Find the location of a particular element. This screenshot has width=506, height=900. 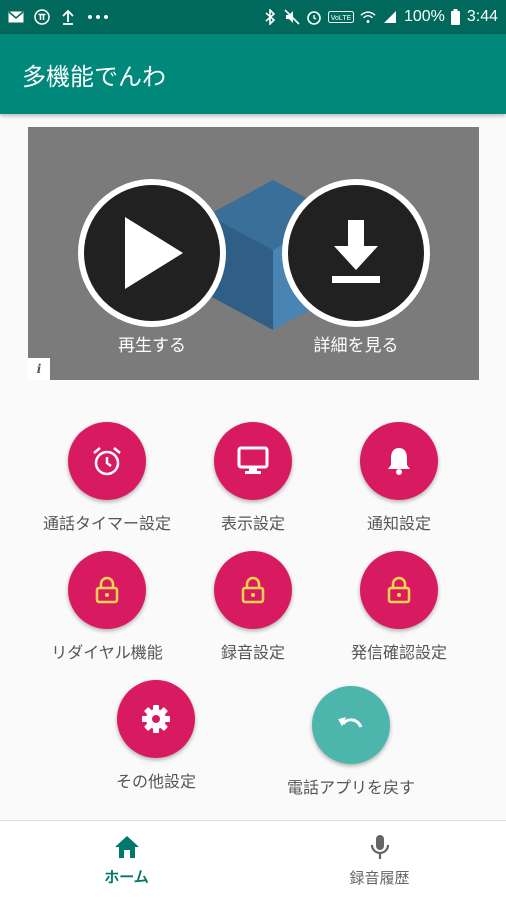

undo-icon is located at coordinates (350, 722).